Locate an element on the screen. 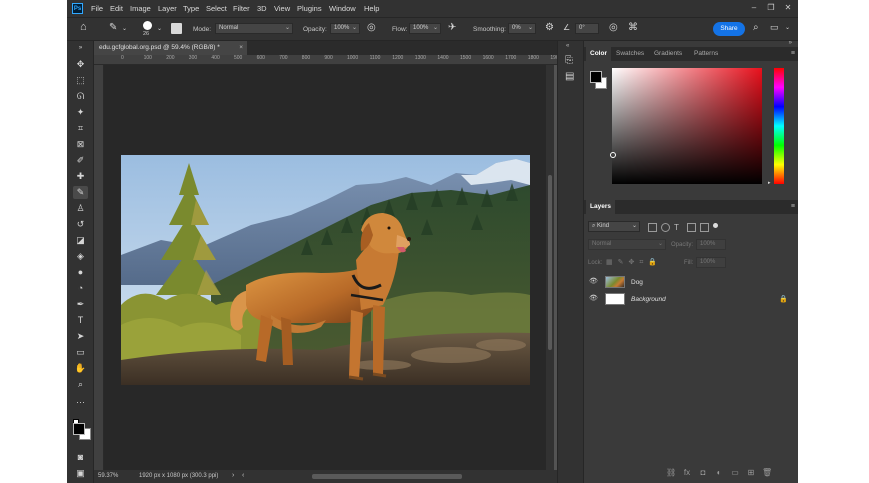 The width and height of the screenshot is (869, 483). menu-image: Image is located at coordinates (140, 8).